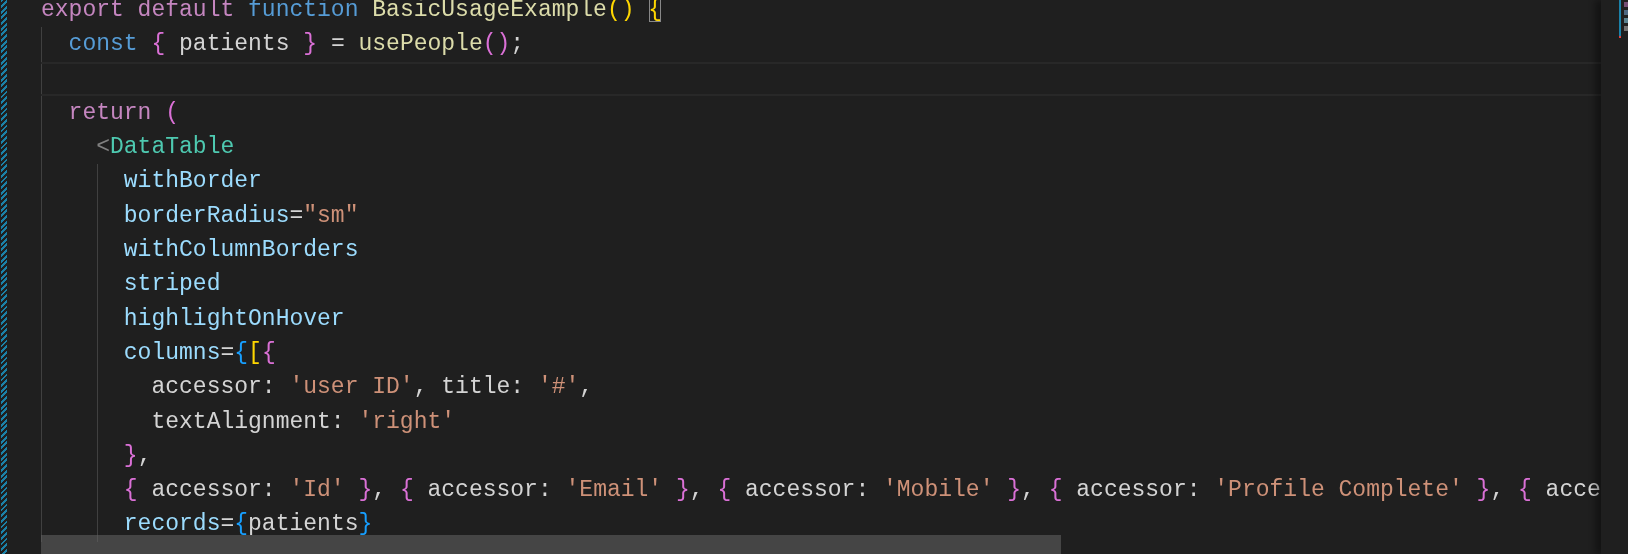  Describe the element at coordinates (821, 421) in the screenshot. I see `code-line: textAlignment: 'right'` at that location.